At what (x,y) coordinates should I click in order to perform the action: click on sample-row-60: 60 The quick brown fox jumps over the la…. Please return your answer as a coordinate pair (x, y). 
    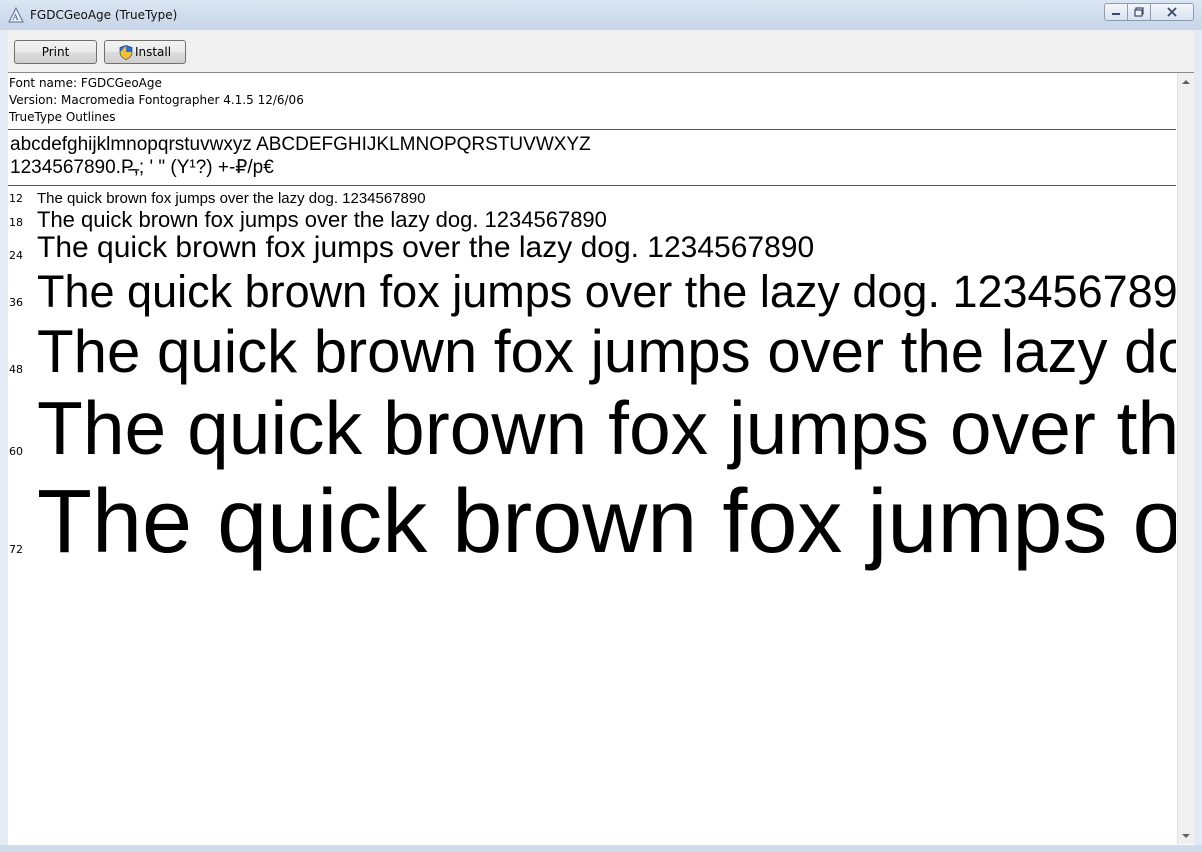
    Looking at the image, I should click on (592, 430).